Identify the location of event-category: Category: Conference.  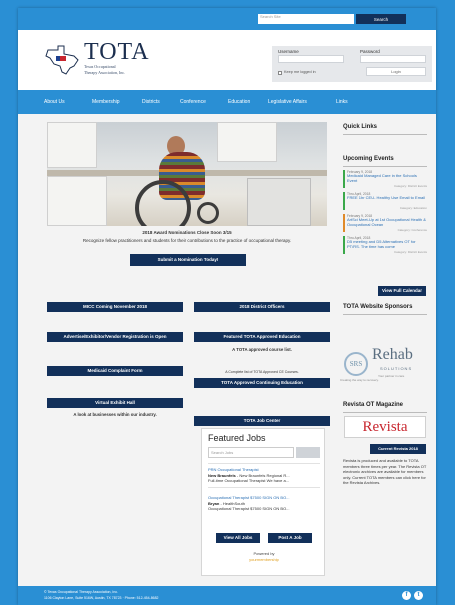
(412, 230).